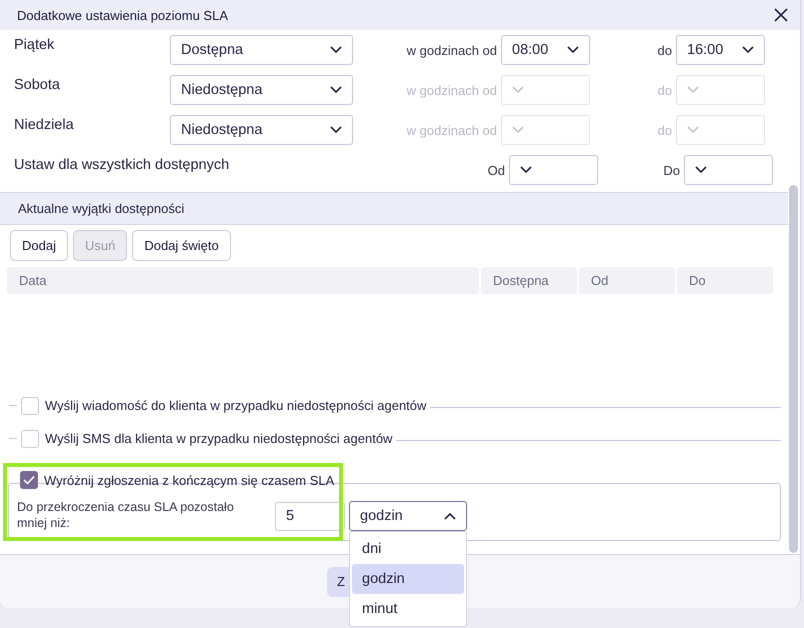 Image resolution: width=804 pixels, height=628 pixels. Describe the element at coordinates (122, 15) in the screenshot. I see `dialog-title: Dodatkowe ustawienia poziomu SLA` at that location.